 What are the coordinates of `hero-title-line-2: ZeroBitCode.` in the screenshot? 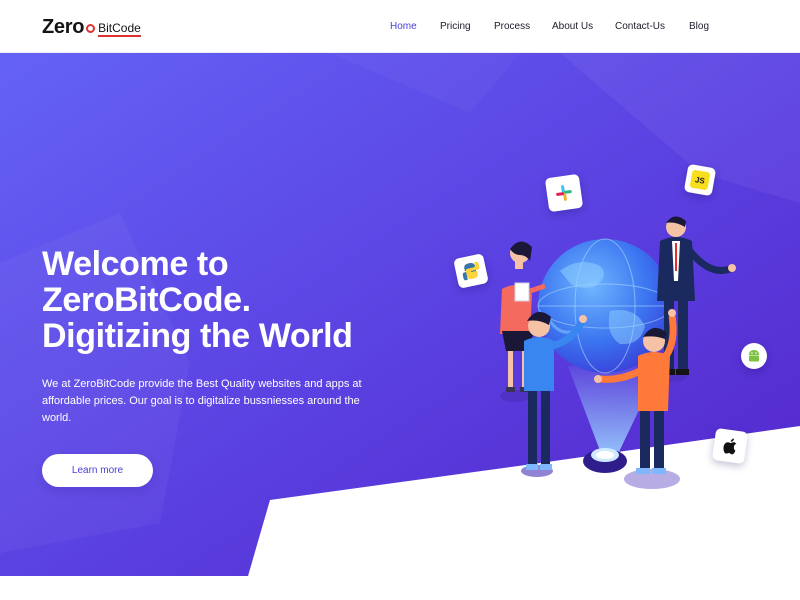 It's located at (146, 300).